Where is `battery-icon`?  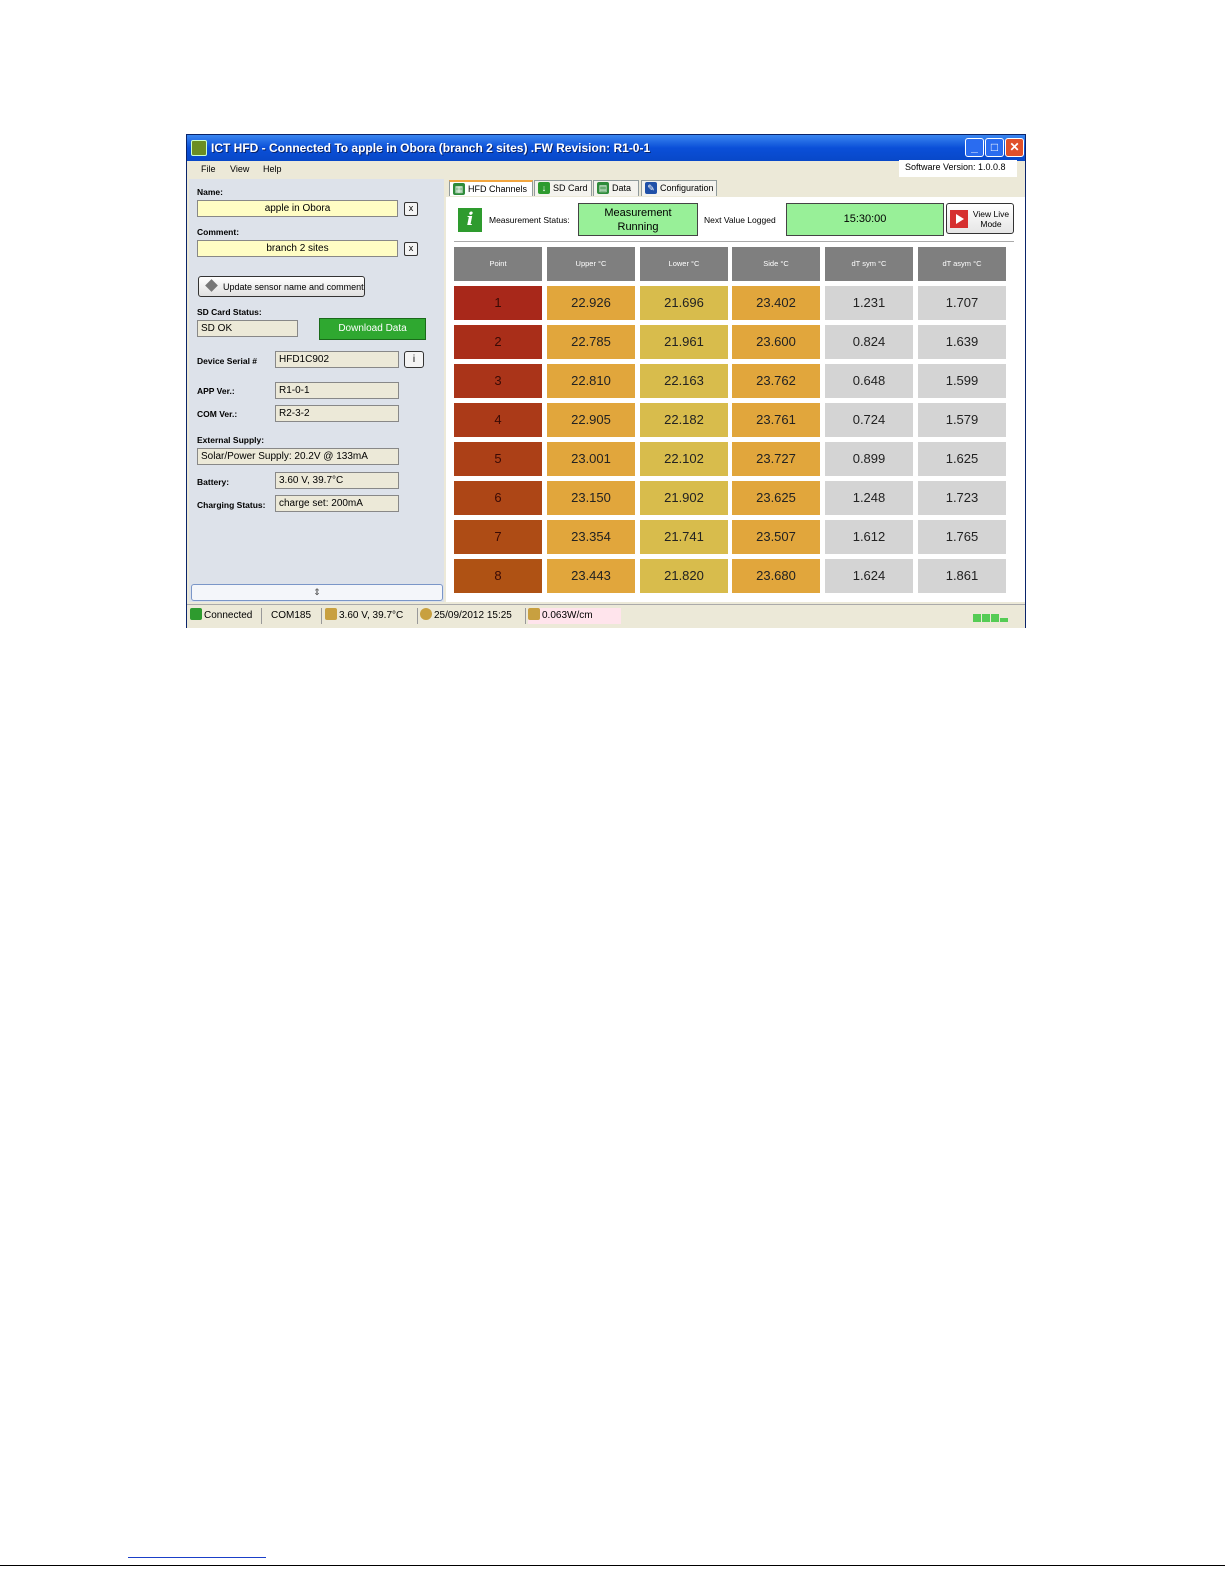 battery-icon is located at coordinates (331, 614).